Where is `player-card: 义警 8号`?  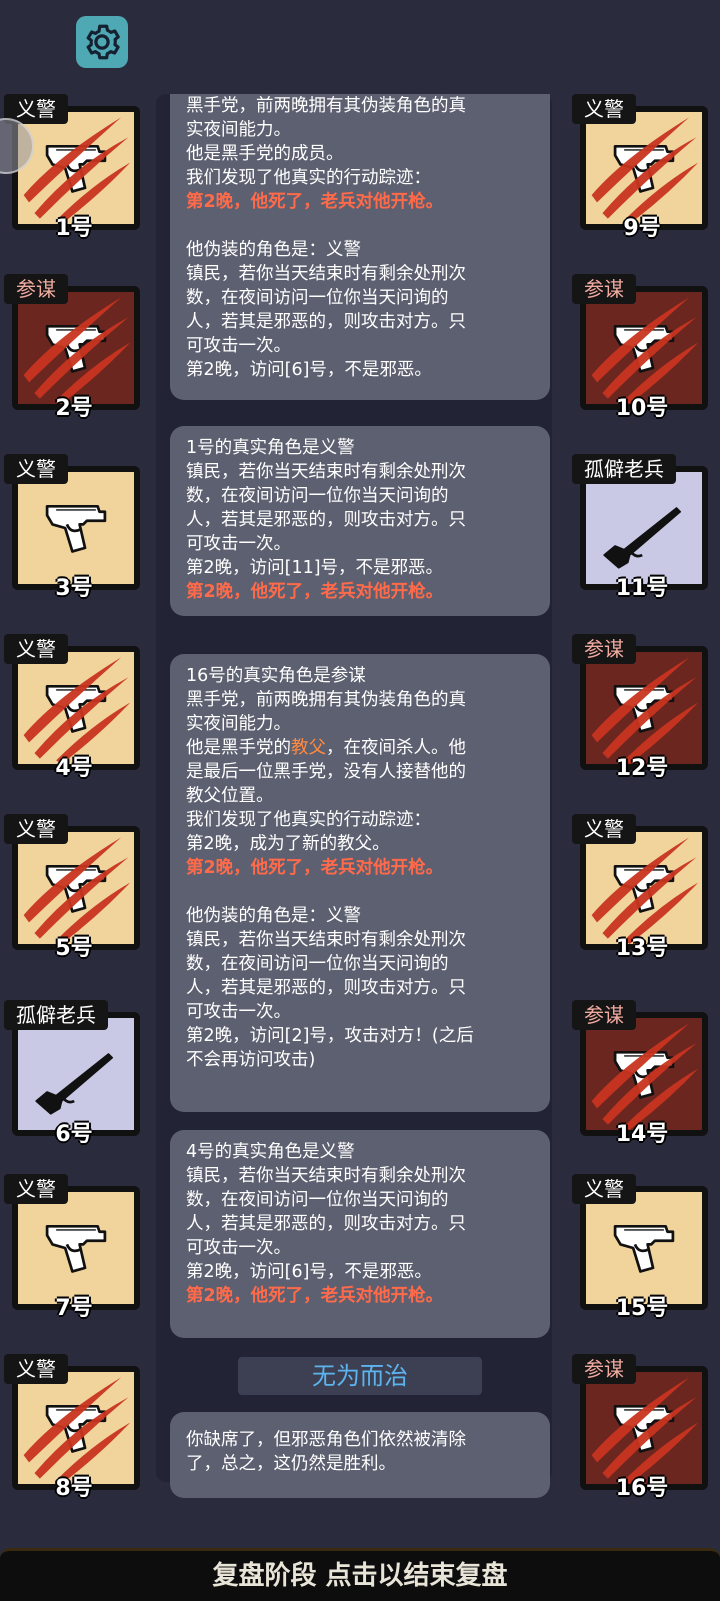
player-card: 义警 8号 is located at coordinates (74, 1427).